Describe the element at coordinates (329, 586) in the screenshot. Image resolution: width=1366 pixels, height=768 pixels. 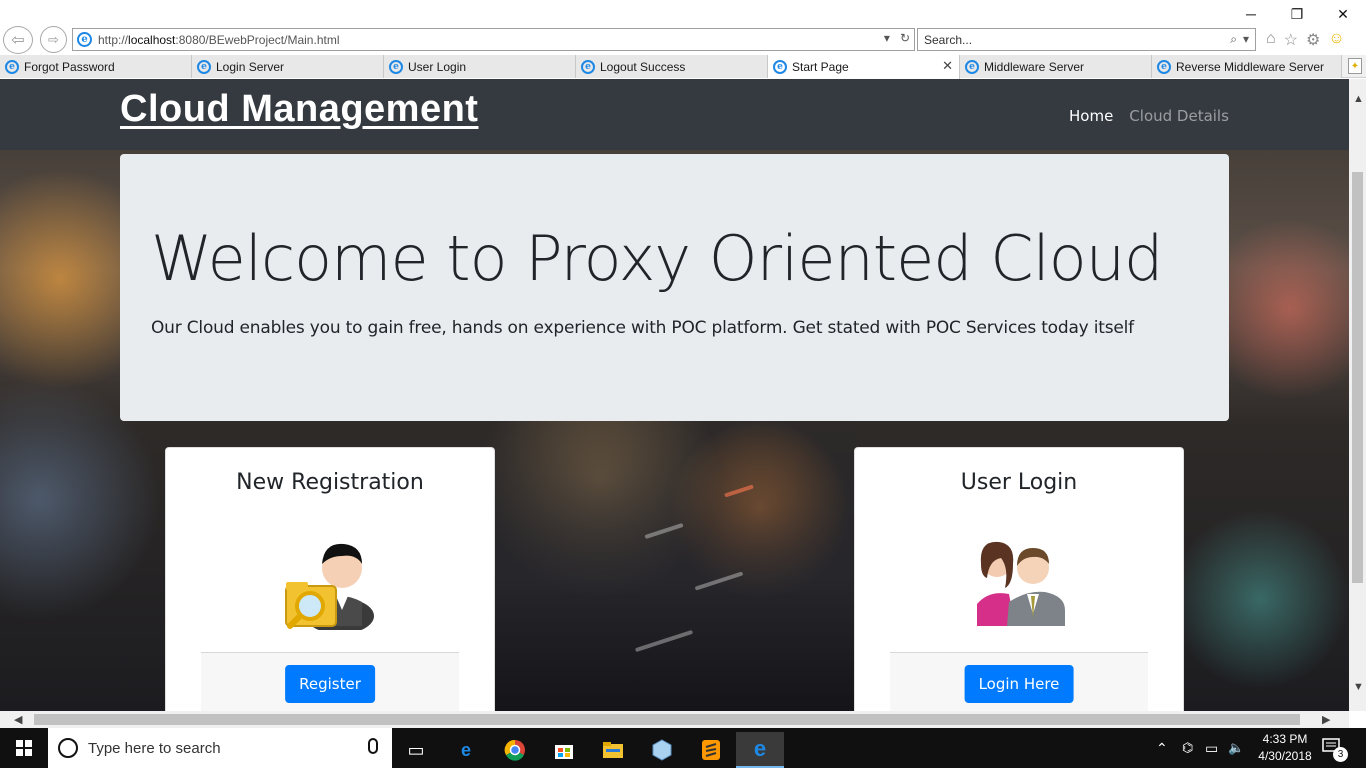
I see `registration-user-icon` at that location.